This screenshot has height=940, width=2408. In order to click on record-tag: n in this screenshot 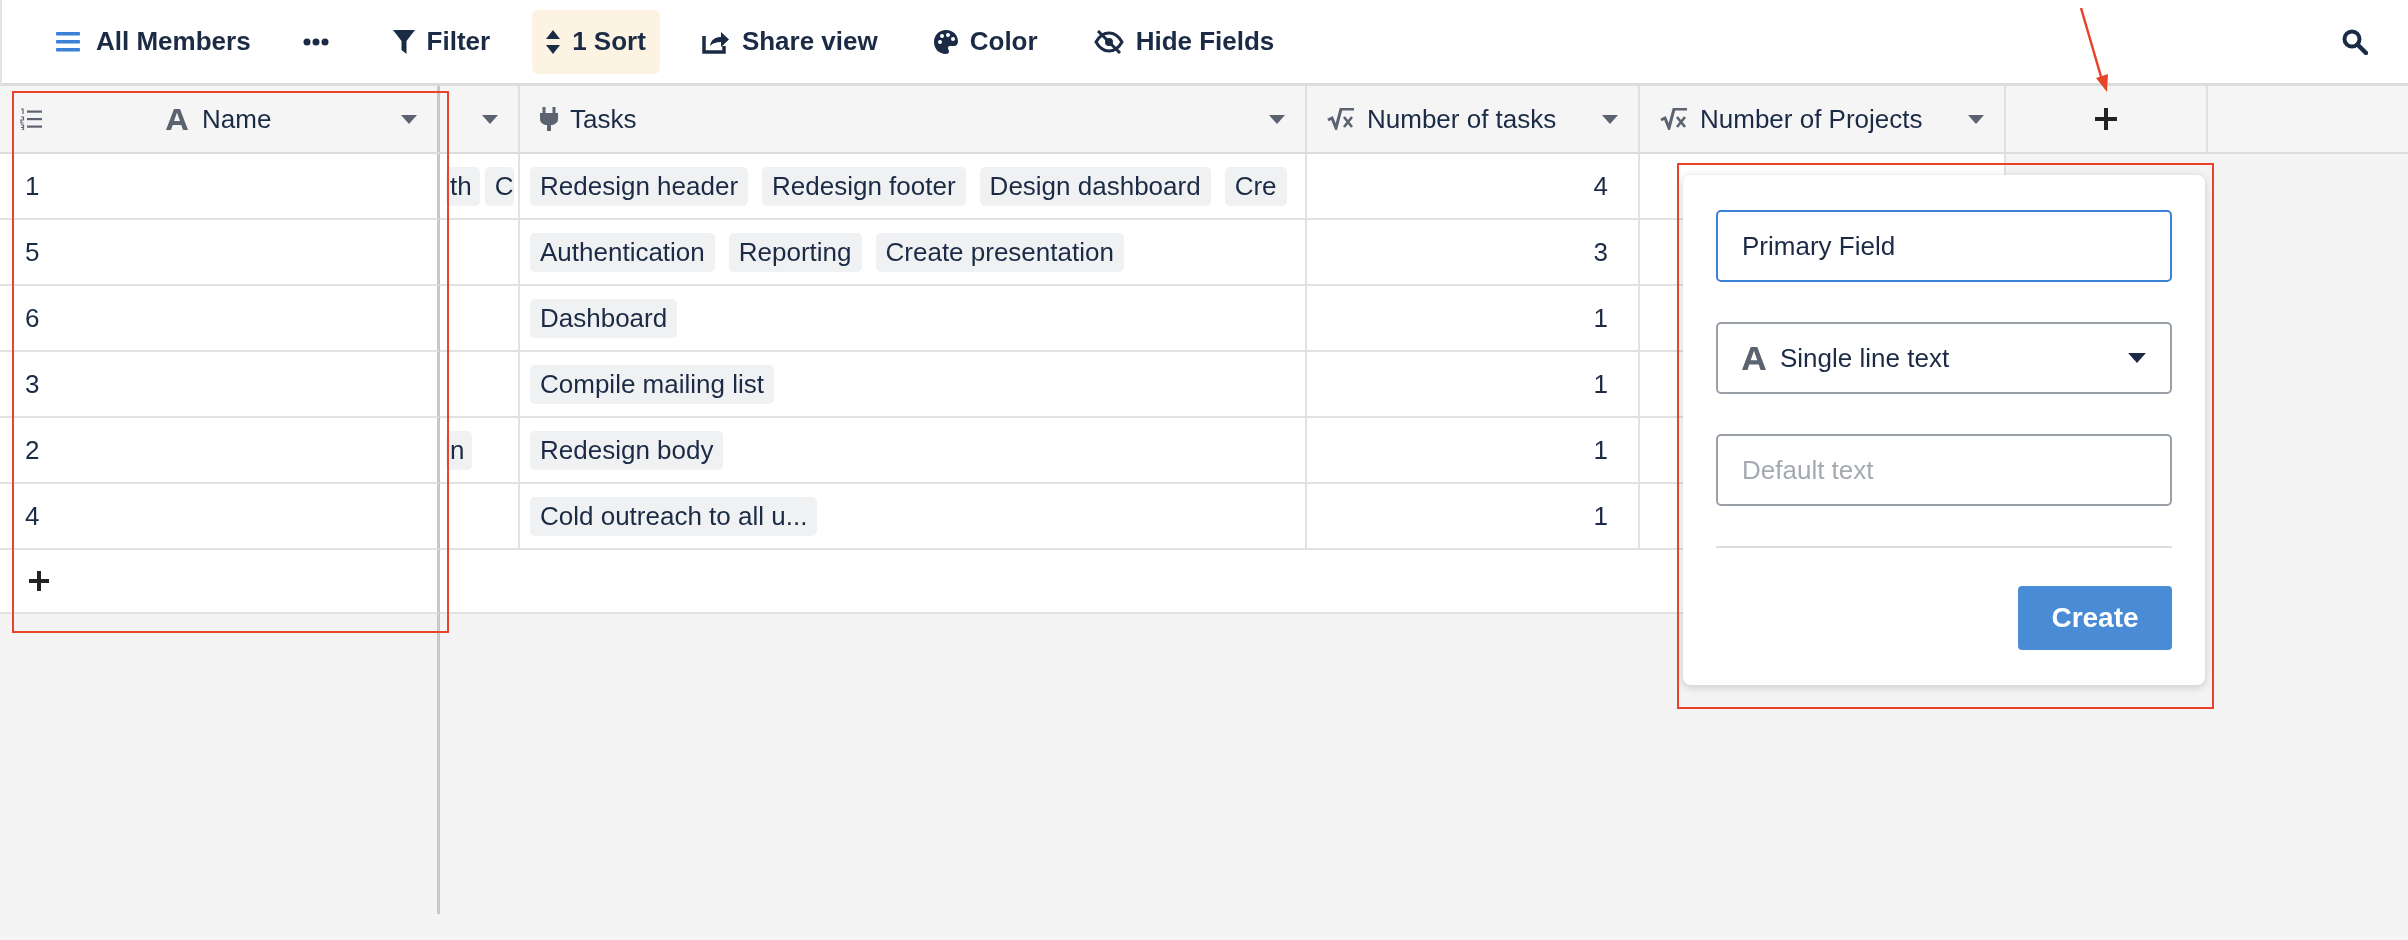, I will do `click(459, 450)`.